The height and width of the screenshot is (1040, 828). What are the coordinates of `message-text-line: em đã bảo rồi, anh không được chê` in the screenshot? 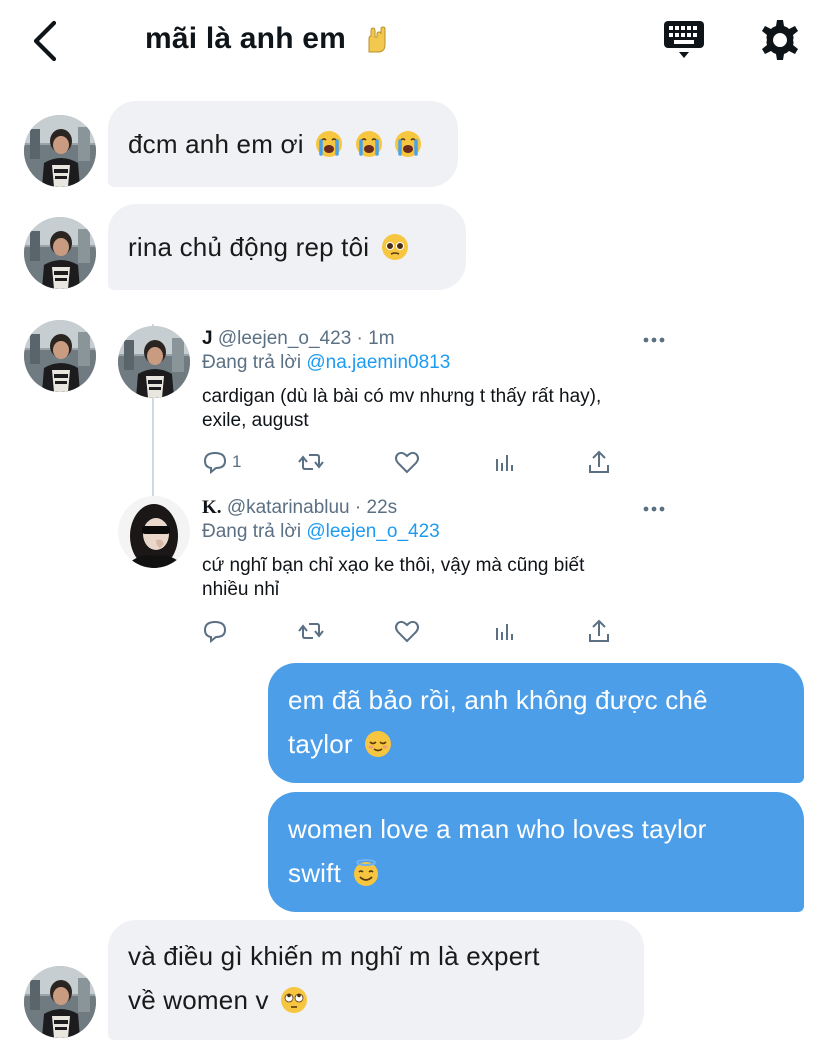 It's located at (498, 700).